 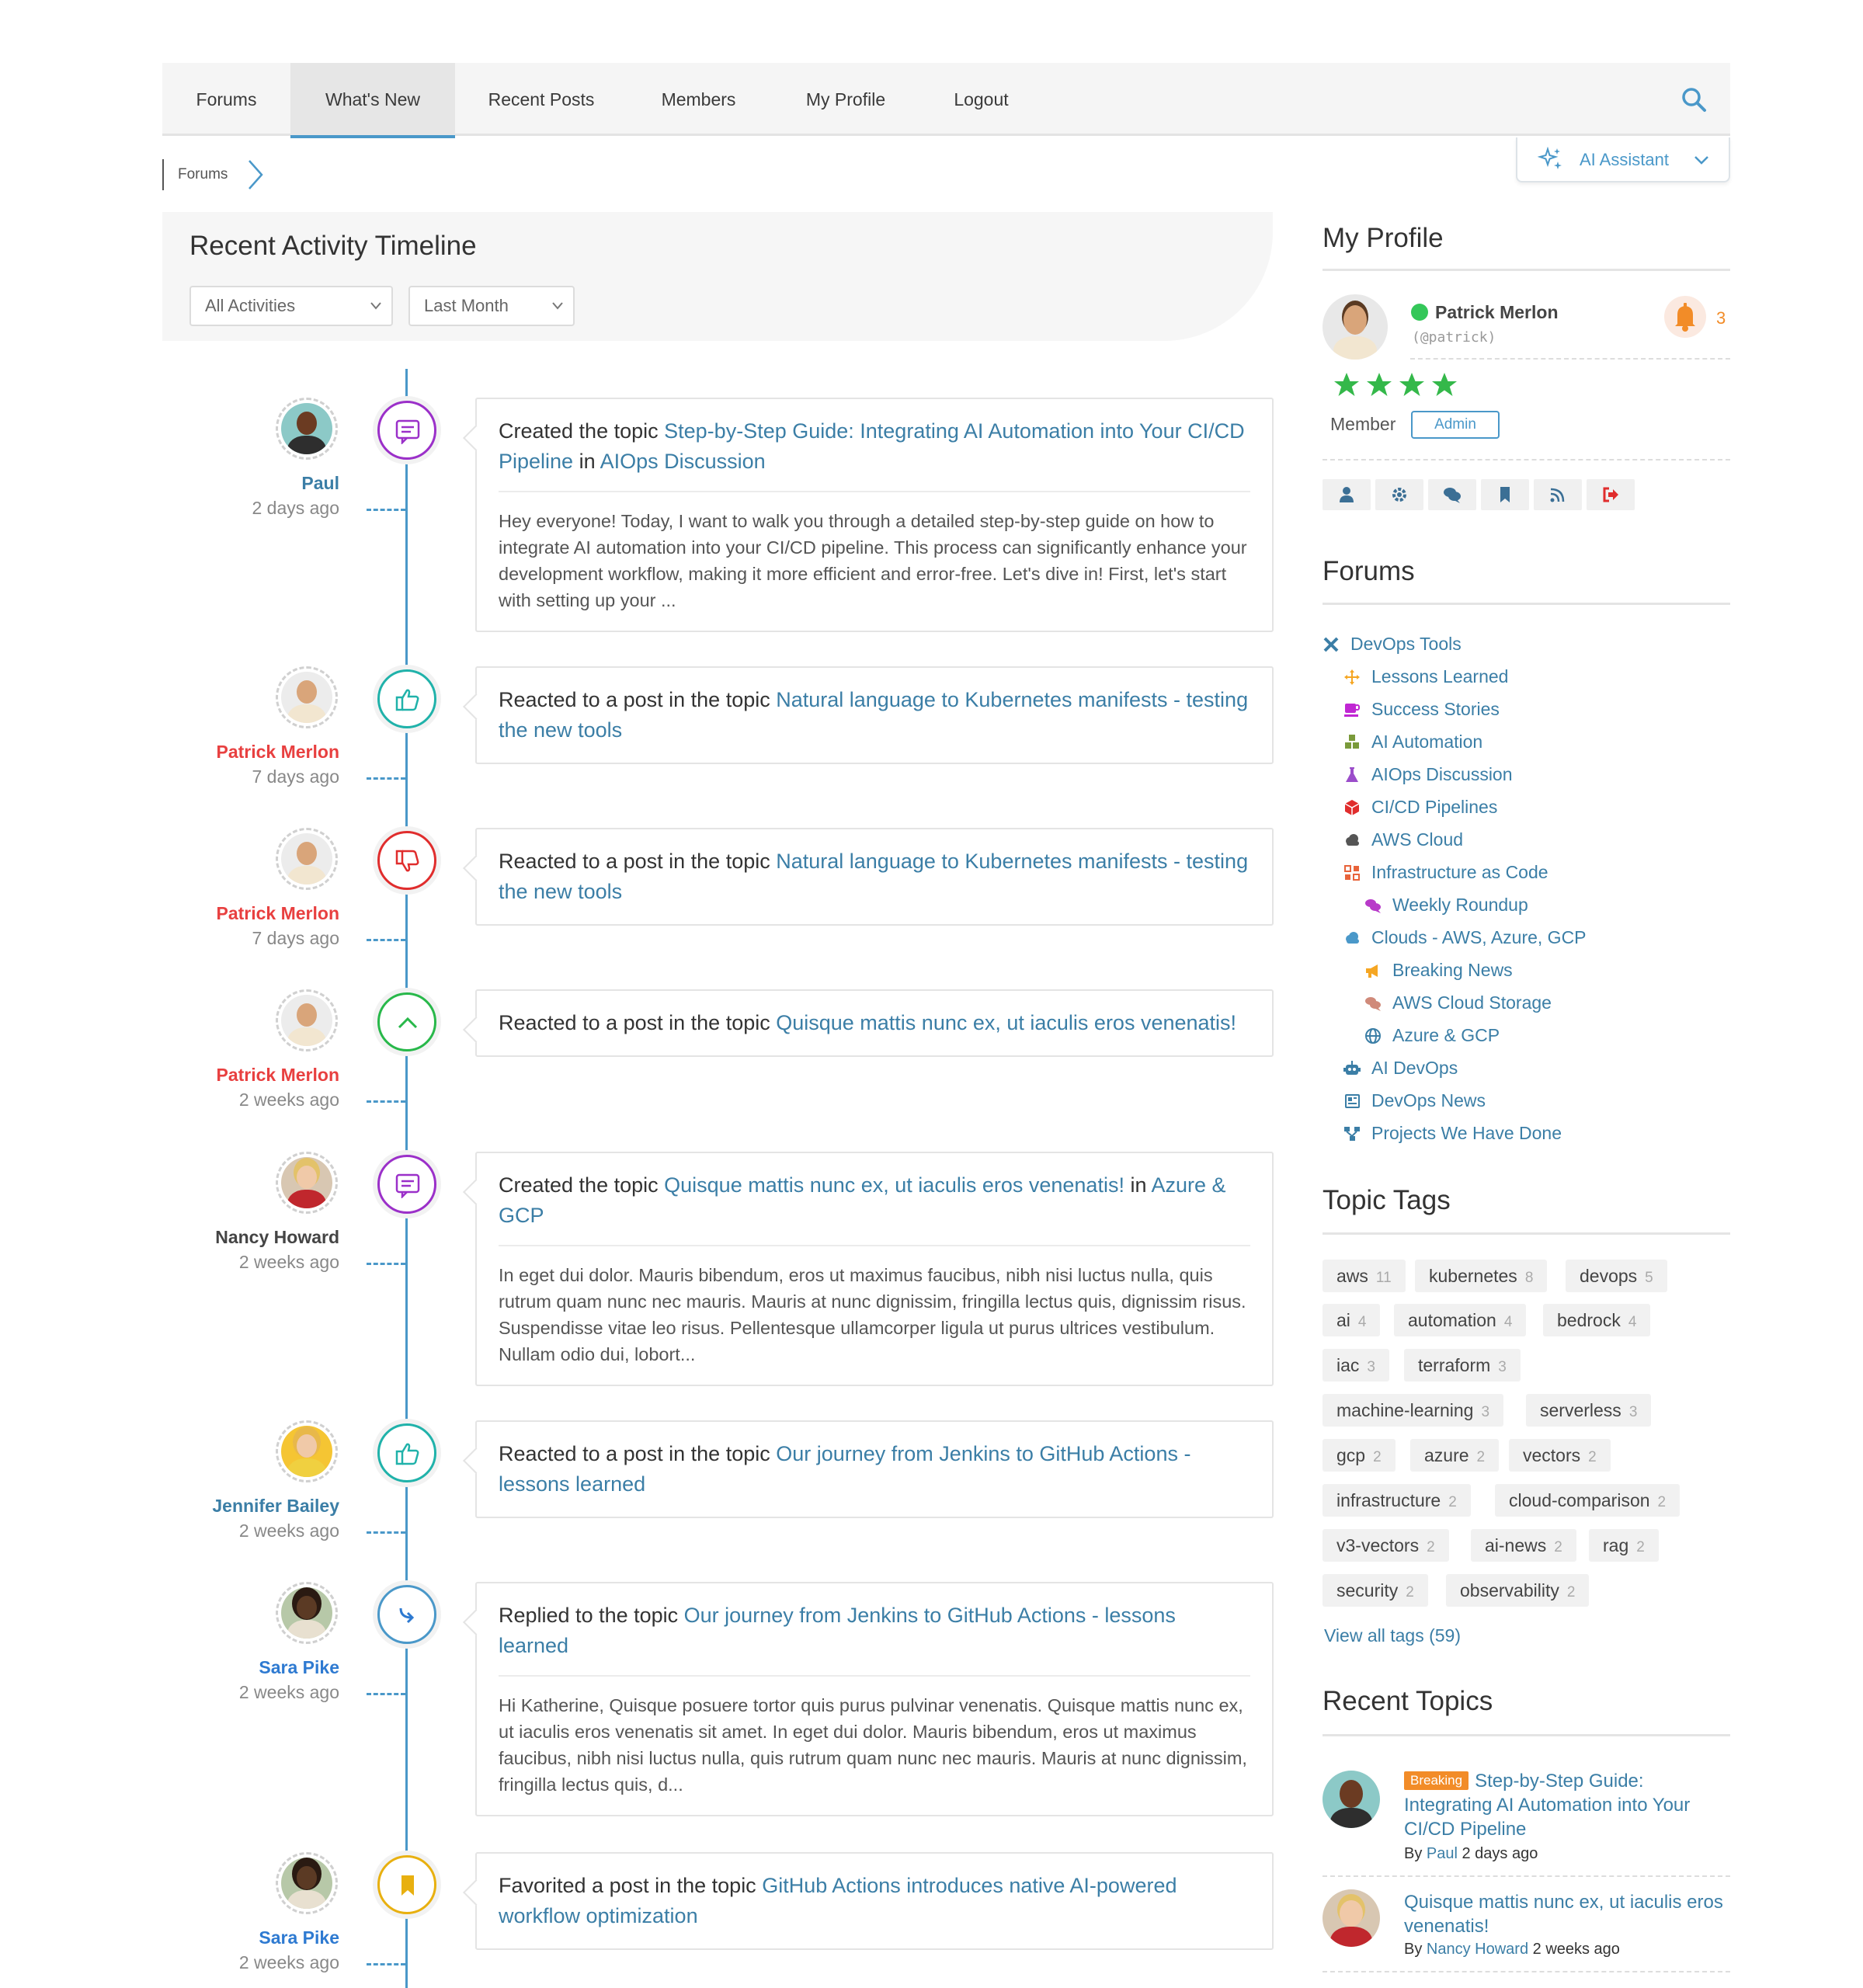 I want to click on tag-chip: iac 3, so click(x=1356, y=1365).